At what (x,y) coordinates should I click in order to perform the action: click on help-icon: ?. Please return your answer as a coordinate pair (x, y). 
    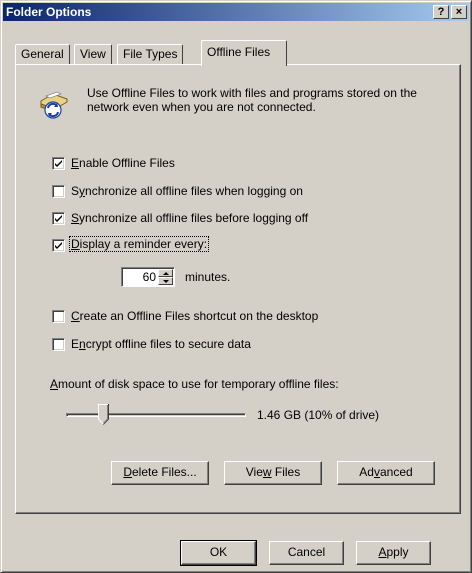
    Looking at the image, I should click on (441, 12).